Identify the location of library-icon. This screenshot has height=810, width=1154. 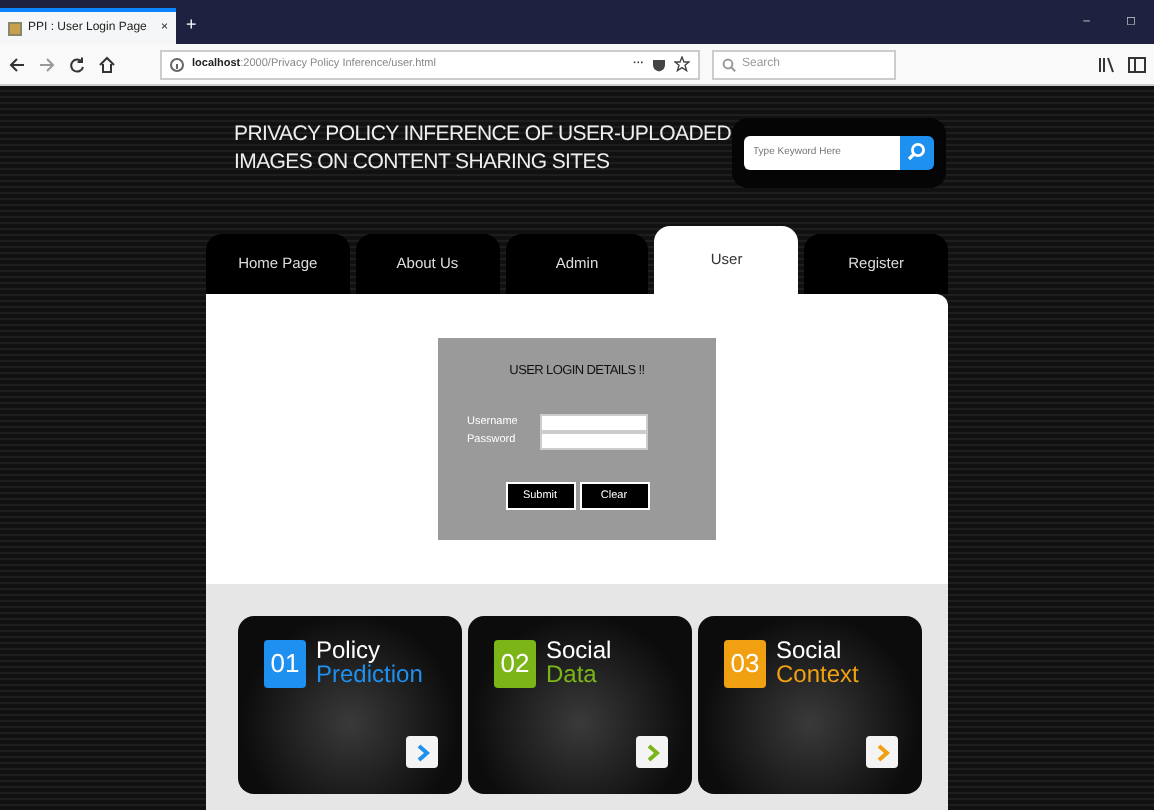
(1107, 64).